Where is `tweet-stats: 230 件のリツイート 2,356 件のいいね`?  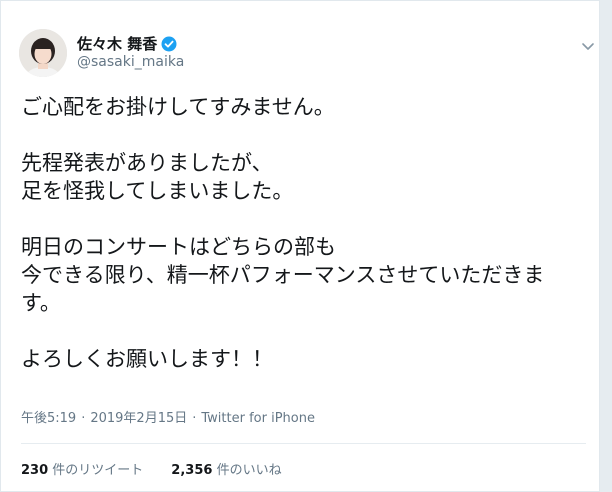 tweet-stats: 230 件のリツイート 2,356 件のいいね is located at coordinates (151, 468).